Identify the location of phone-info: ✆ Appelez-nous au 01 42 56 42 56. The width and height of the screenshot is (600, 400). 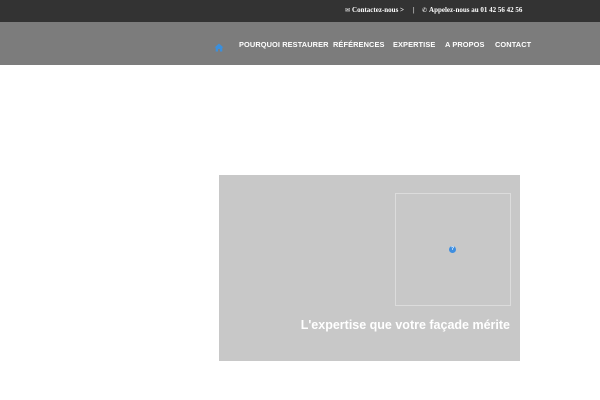
(472, 10).